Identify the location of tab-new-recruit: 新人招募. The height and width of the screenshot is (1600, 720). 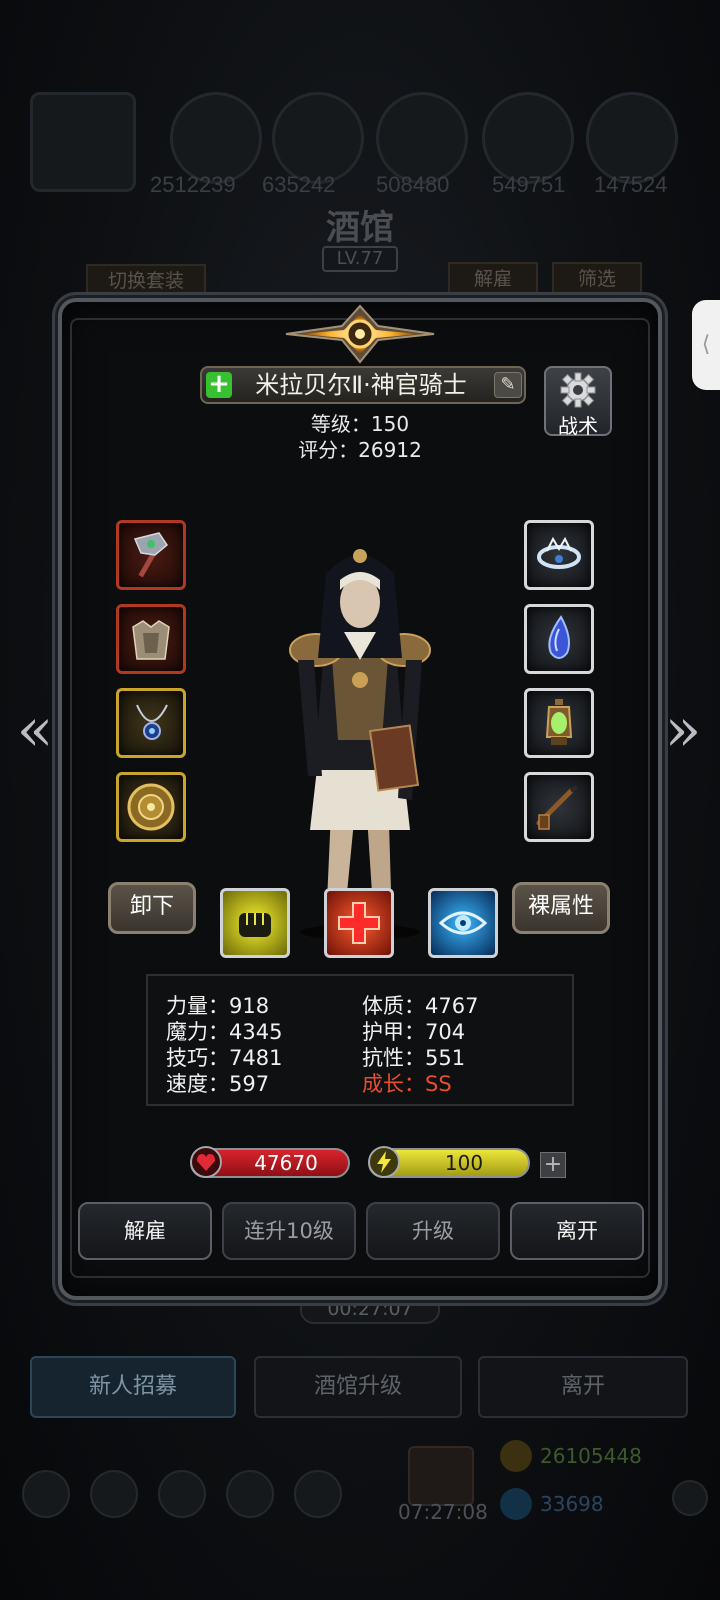
(133, 1387).